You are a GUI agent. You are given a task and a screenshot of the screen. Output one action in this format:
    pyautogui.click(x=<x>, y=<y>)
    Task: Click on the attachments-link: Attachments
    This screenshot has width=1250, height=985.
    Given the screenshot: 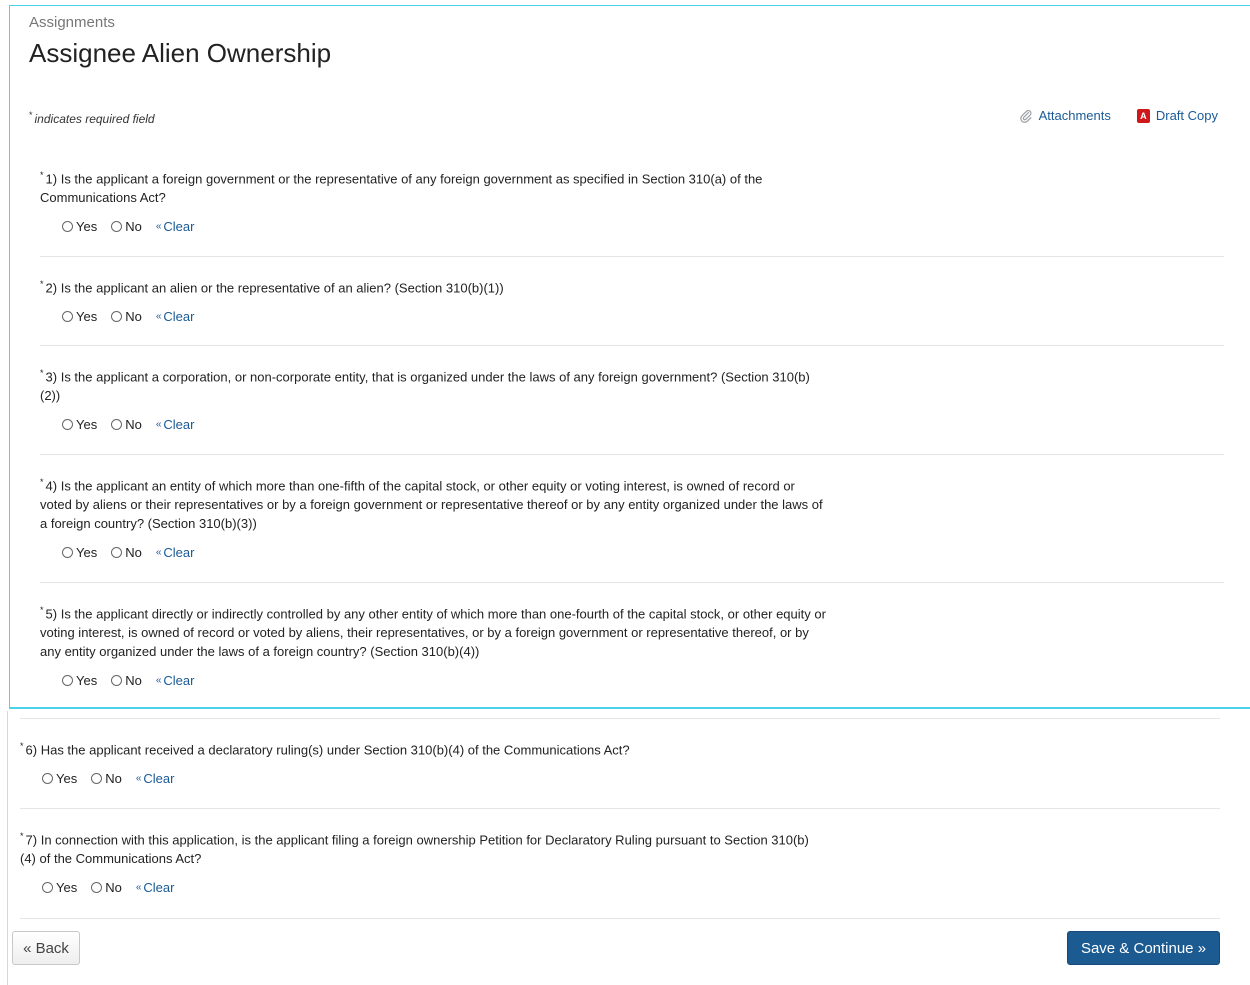 What is the action you would take?
    pyautogui.click(x=1065, y=115)
    